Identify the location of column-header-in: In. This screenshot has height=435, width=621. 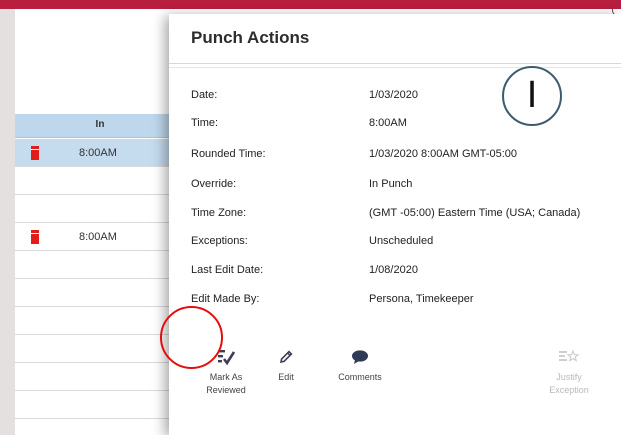
(100, 124).